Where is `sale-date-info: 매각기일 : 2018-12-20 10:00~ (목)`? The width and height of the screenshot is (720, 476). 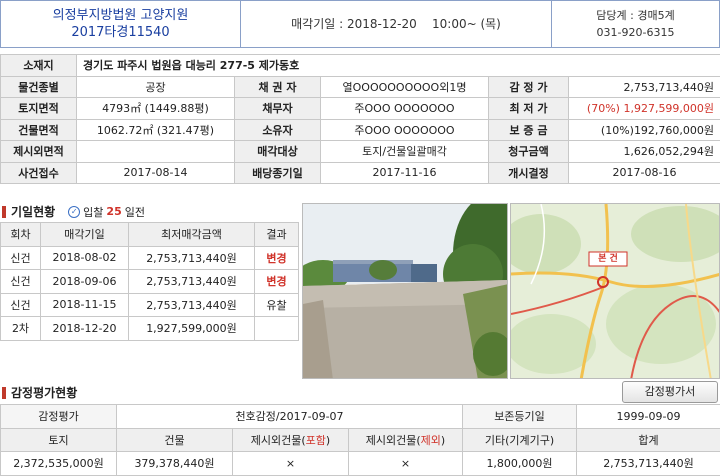
sale-date-info: 매각기일 : 2018-12-20 10:00~ (목) is located at coordinates (396, 24).